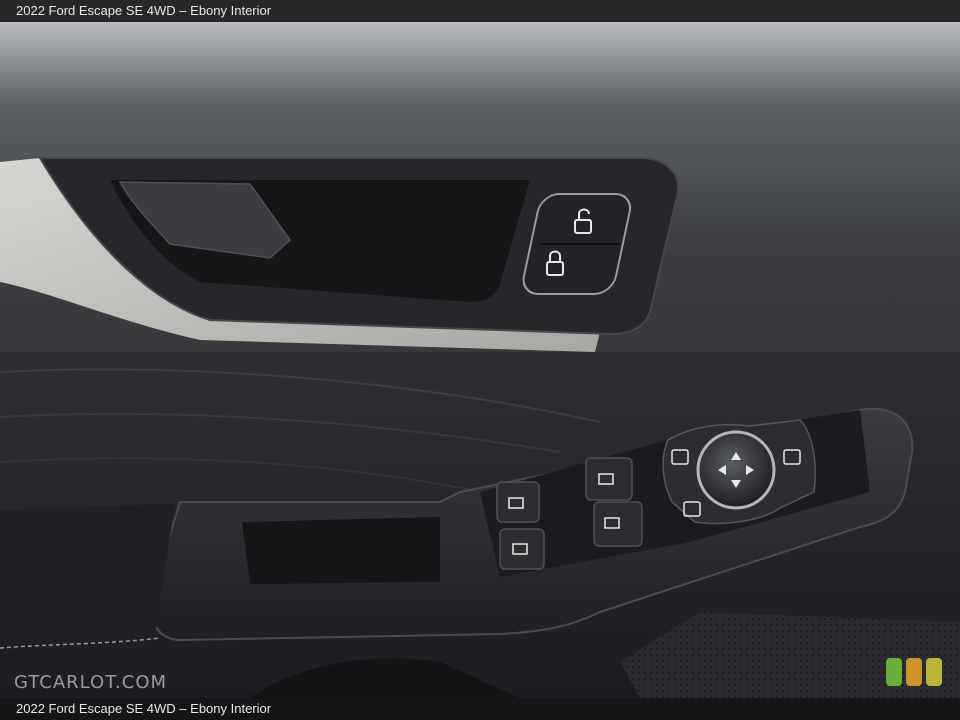  What do you see at coordinates (144, 10) in the screenshot?
I see `caption-top-text: 2022 Ford Escape SE 4WD – Ebony Interior` at bounding box center [144, 10].